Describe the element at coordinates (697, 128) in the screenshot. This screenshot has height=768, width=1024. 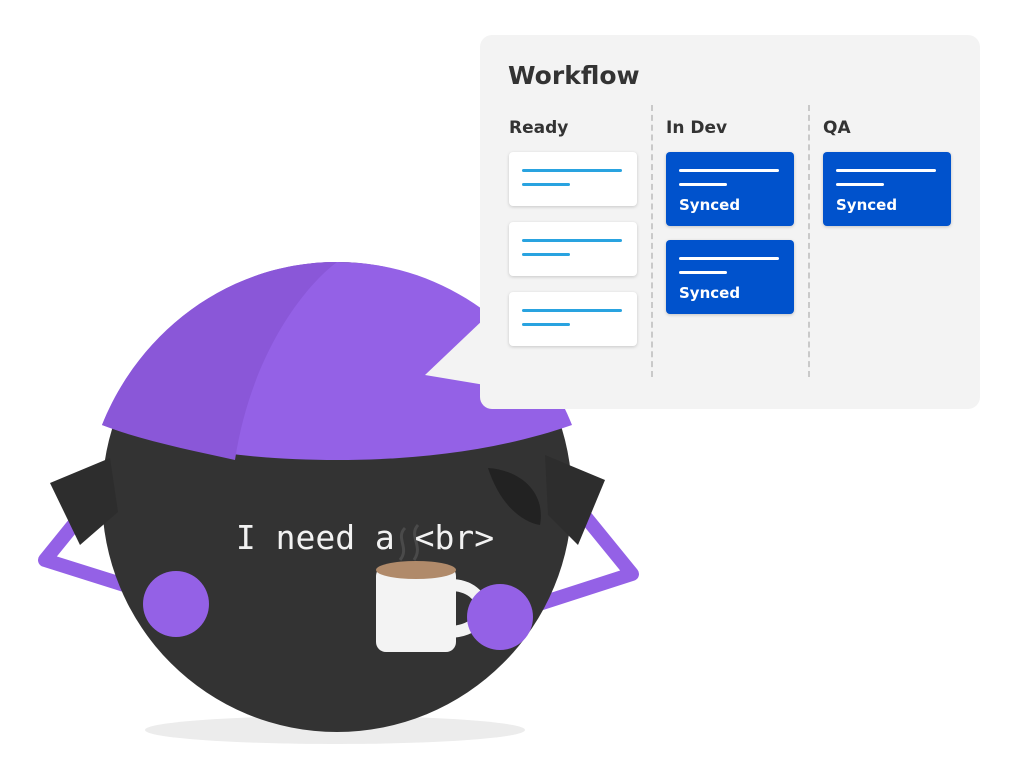
I see `column-title: In Dev` at that location.